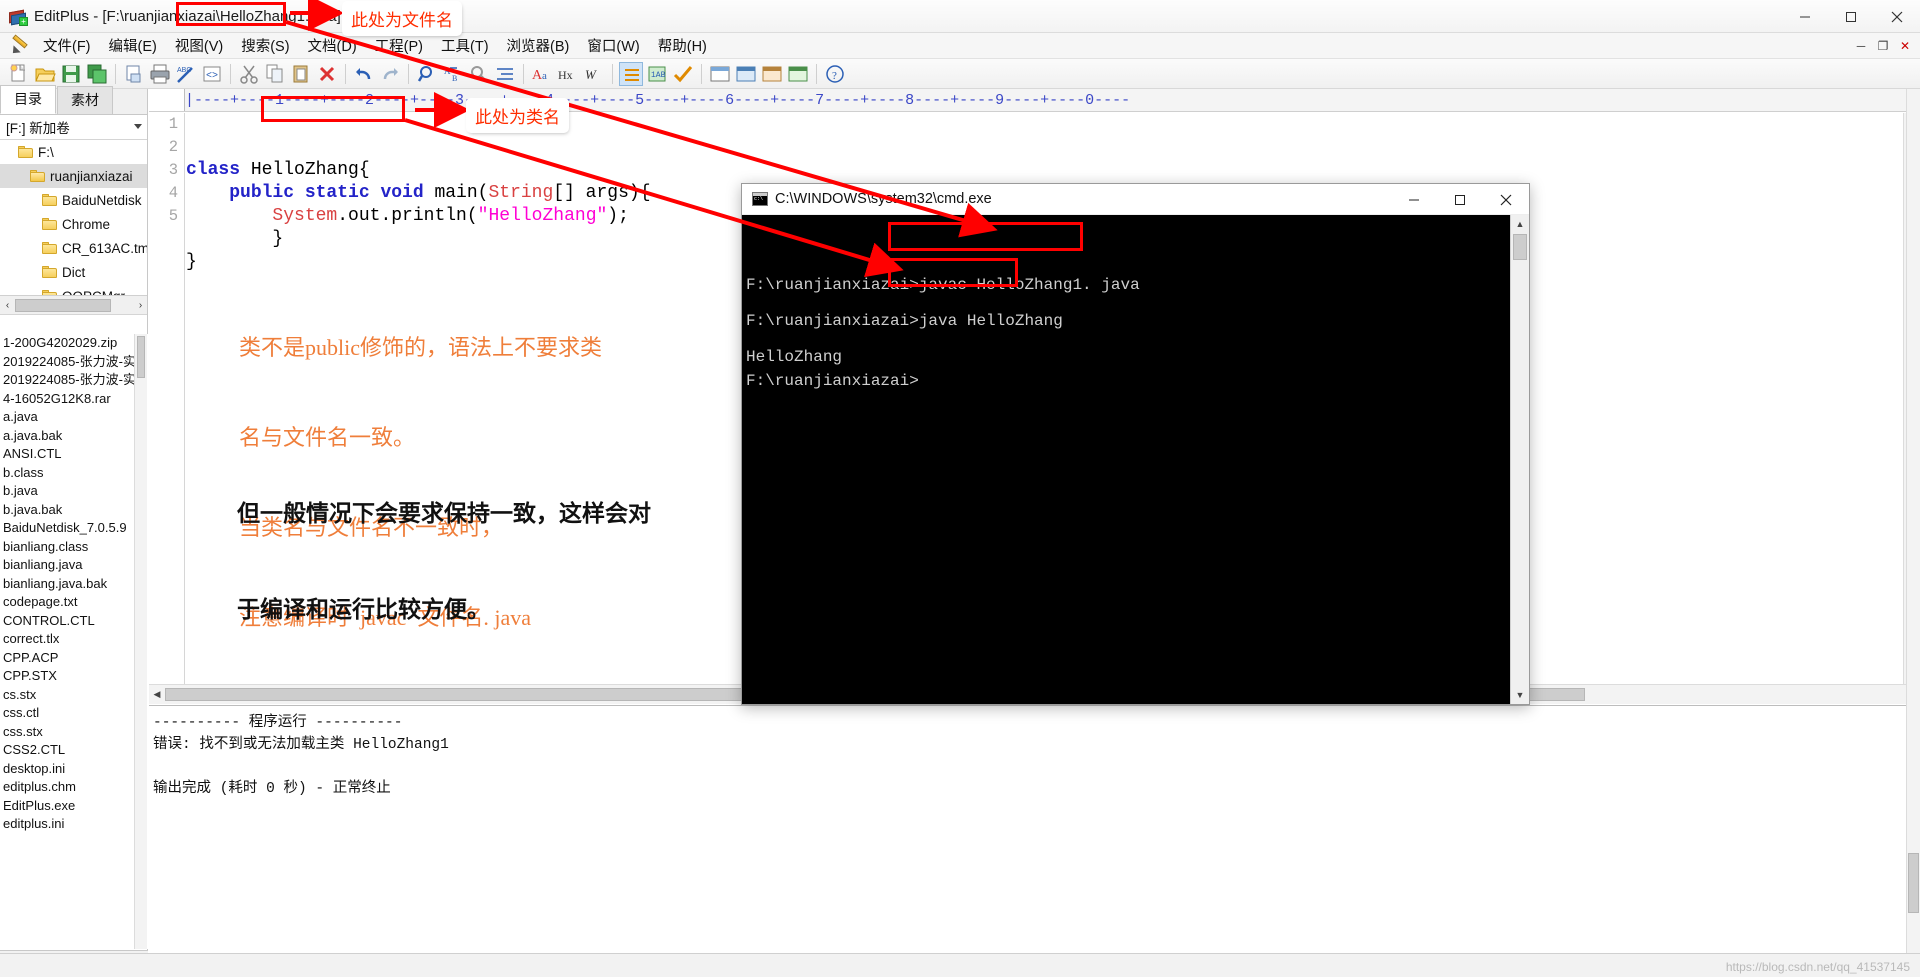  Describe the element at coordinates (835, 74) in the screenshot. I see `help-icon: ?` at that location.